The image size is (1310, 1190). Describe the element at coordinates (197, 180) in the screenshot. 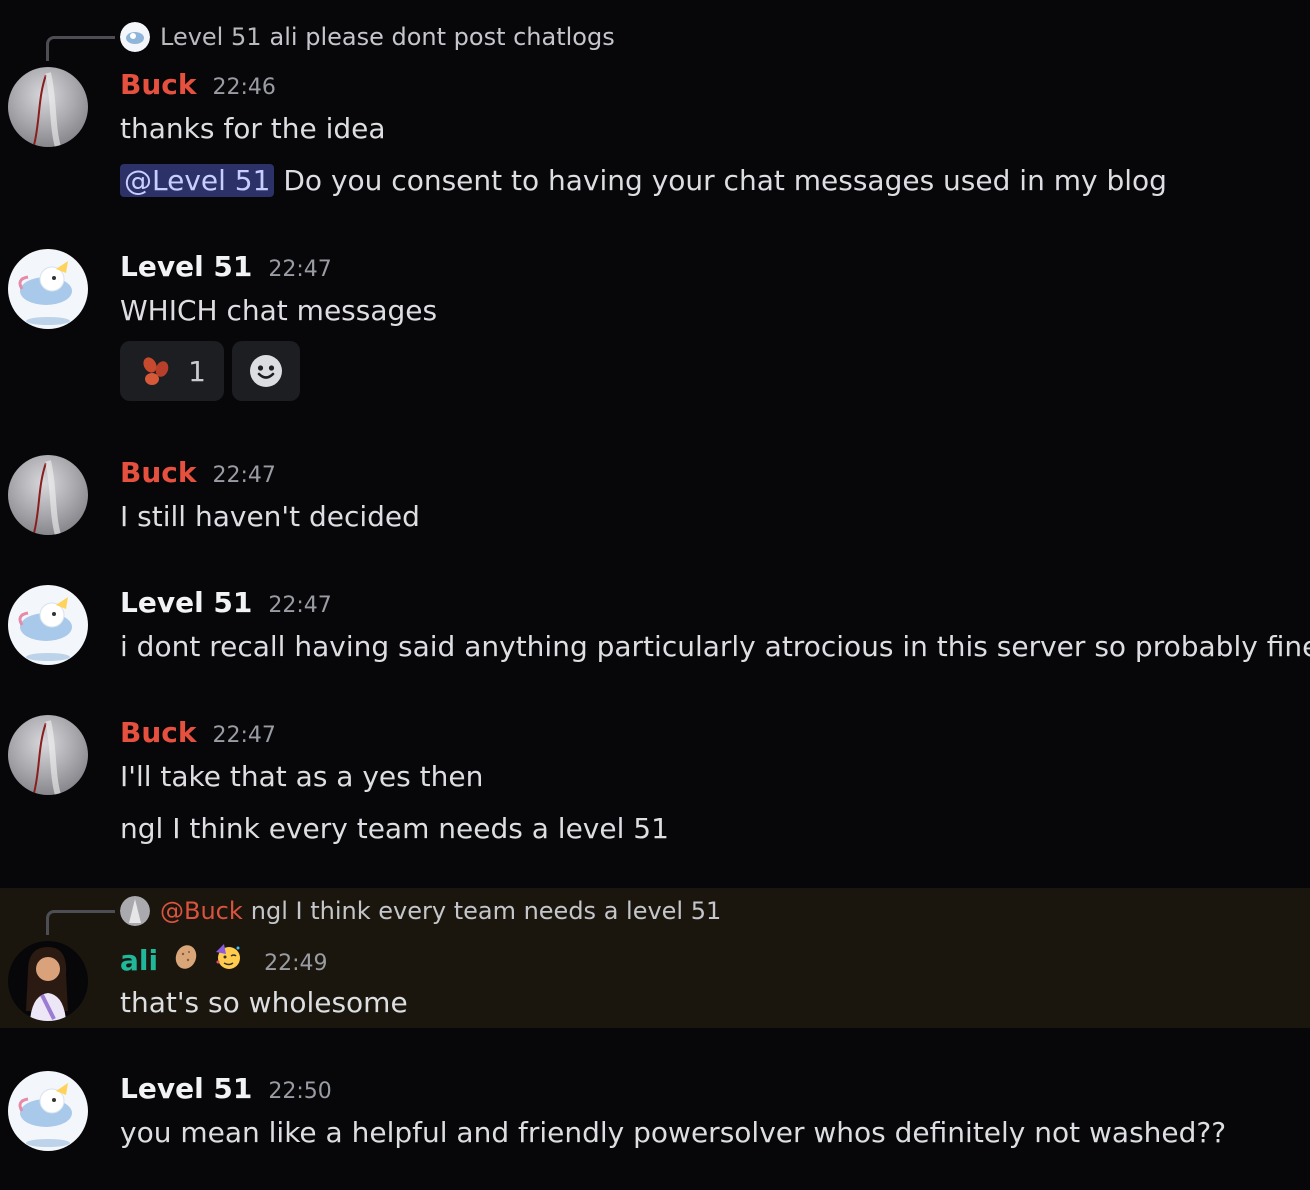

I see `user-mention: @Level 51` at that location.